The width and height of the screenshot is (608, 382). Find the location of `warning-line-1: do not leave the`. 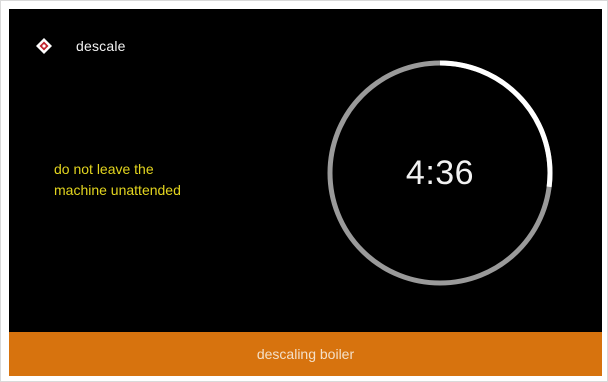

warning-line-1: do not leave the is located at coordinates (104, 169).